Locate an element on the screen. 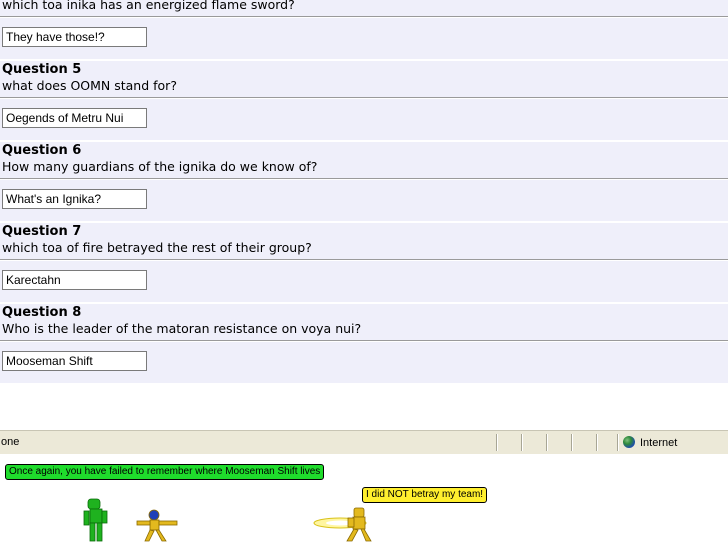 The height and width of the screenshot is (545, 728). question-title: Question 5 is located at coordinates (42, 69).